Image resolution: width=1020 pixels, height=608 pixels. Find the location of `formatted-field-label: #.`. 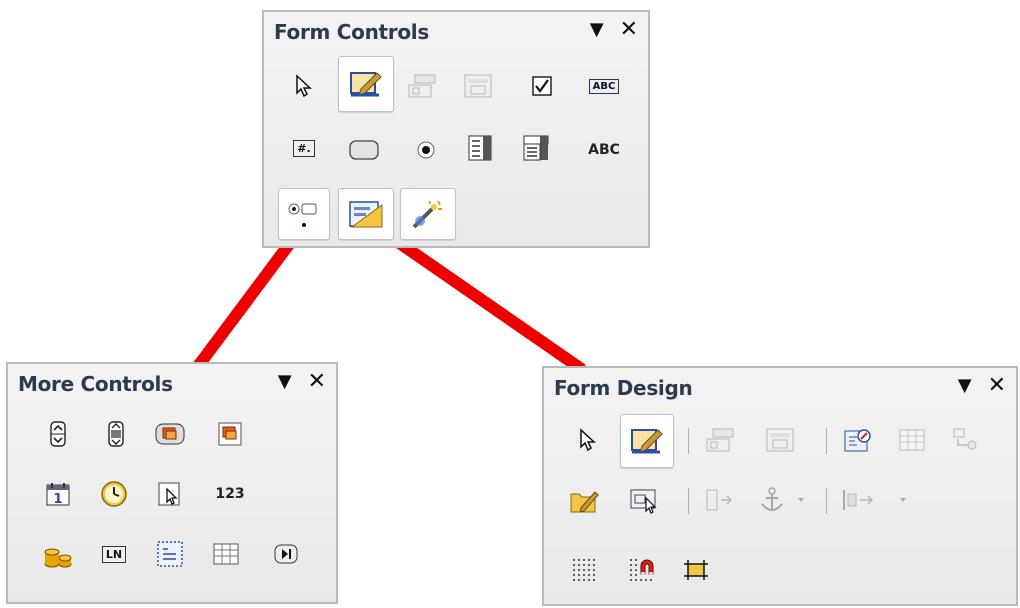

formatted-field-label: #. is located at coordinates (304, 148).